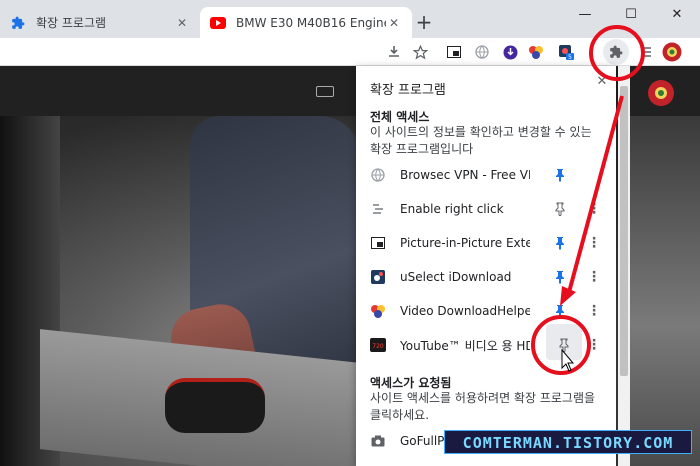 This screenshot has width=700, height=466. What do you see at coordinates (71, 23) in the screenshot?
I see `tab-title: 확장 프로그램` at bounding box center [71, 23].